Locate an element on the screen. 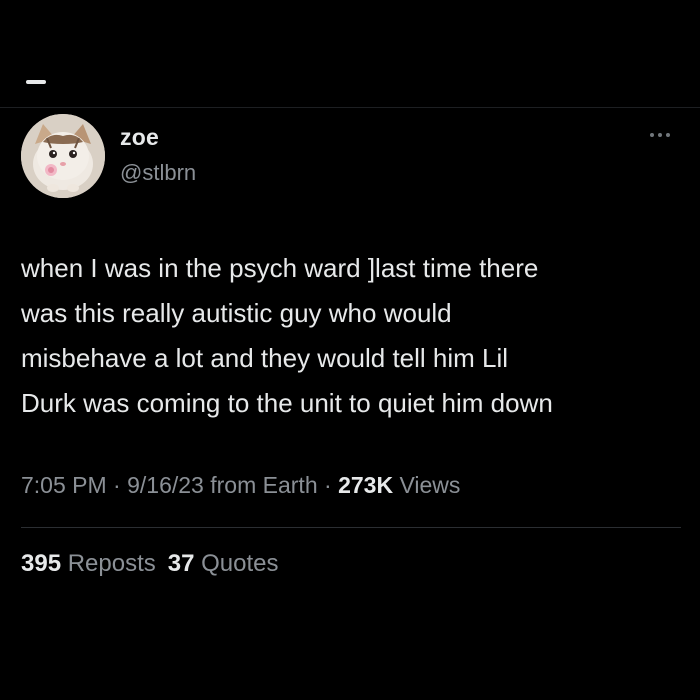 This screenshot has width=700, height=700. tweet-source: from Earth is located at coordinates (260, 485).